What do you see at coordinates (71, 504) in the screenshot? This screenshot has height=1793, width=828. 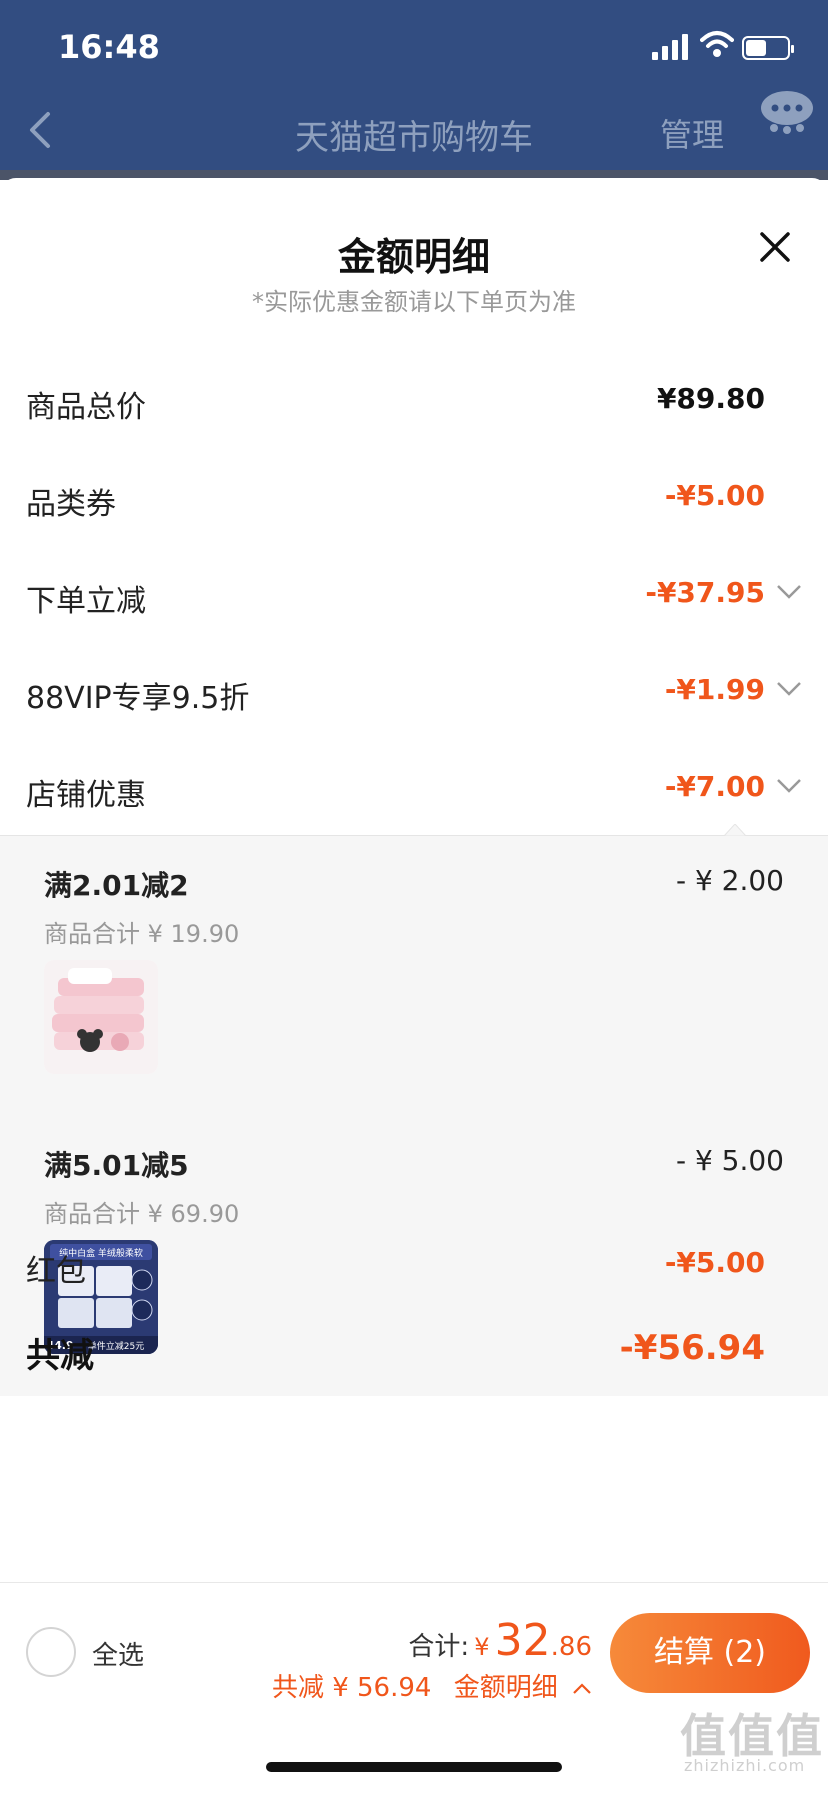 I see `row-label: 品类券` at bounding box center [71, 504].